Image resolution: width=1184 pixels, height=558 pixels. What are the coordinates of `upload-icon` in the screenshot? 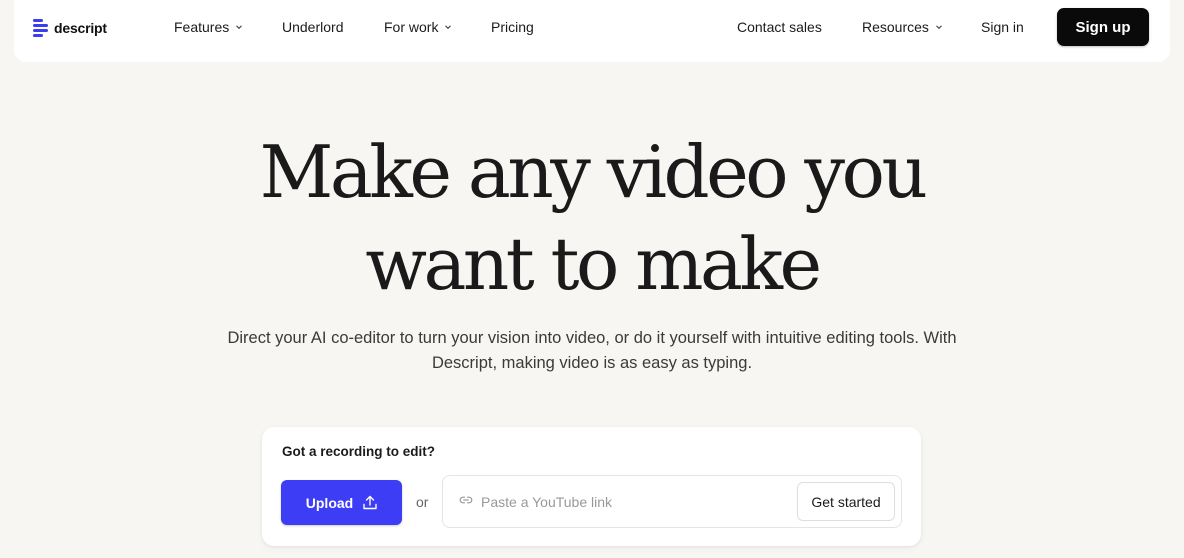 It's located at (370, 502).